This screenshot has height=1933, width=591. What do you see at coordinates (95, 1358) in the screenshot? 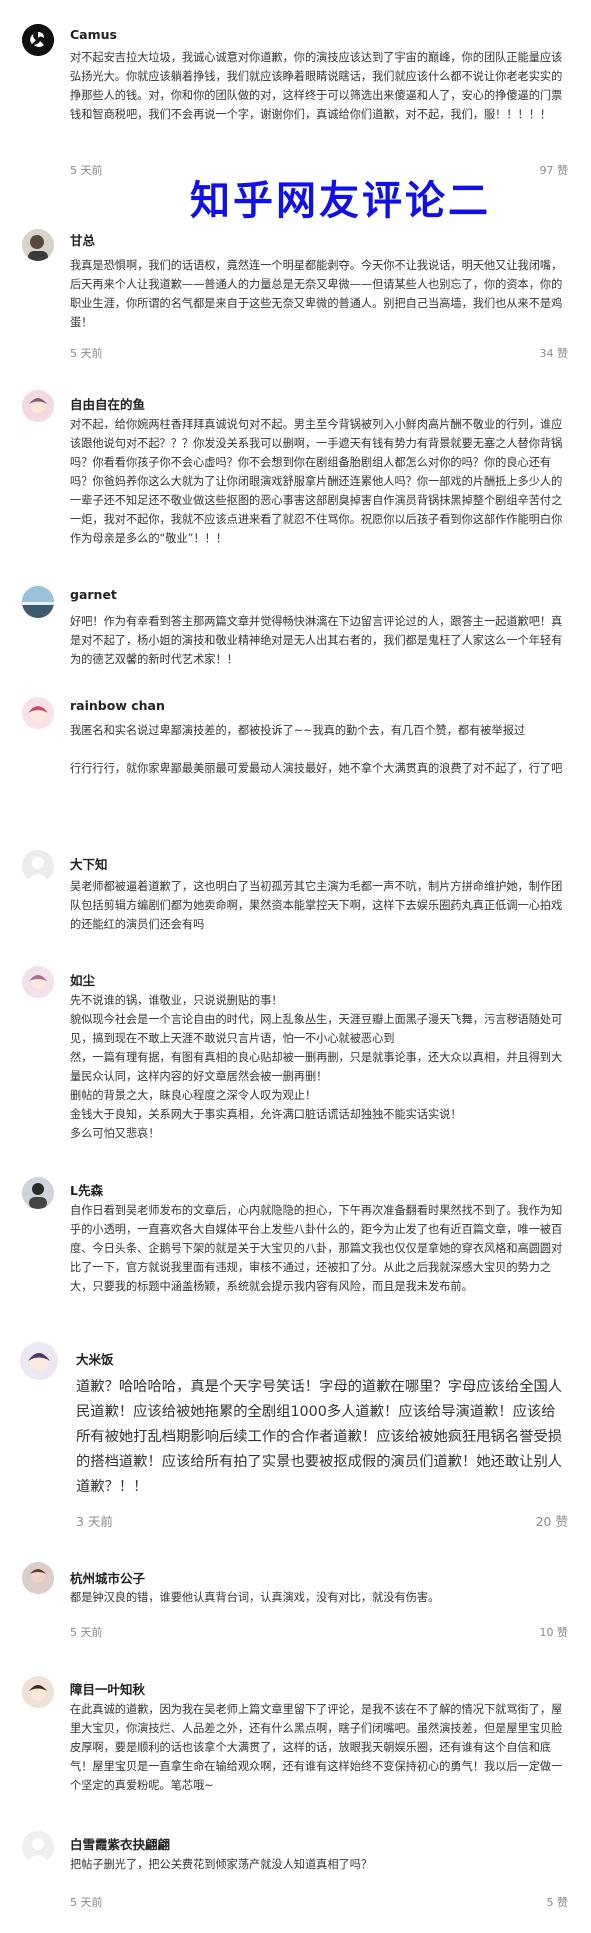
I see `username: 大米饭` at bounding box center [95, 1358].